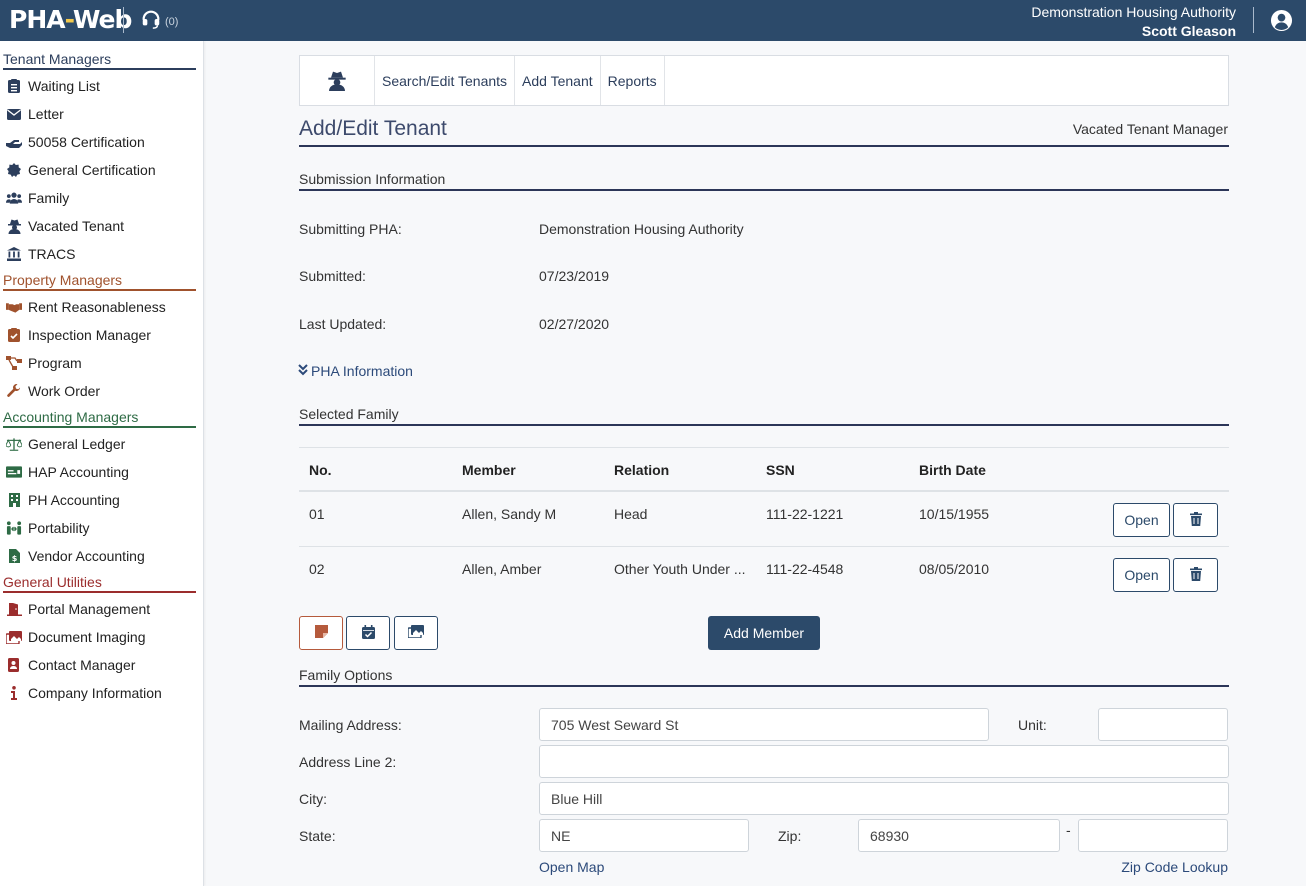  Describe the element at coordinates (14, 472) in the screenshot. I see `money-check-icon` at that location.